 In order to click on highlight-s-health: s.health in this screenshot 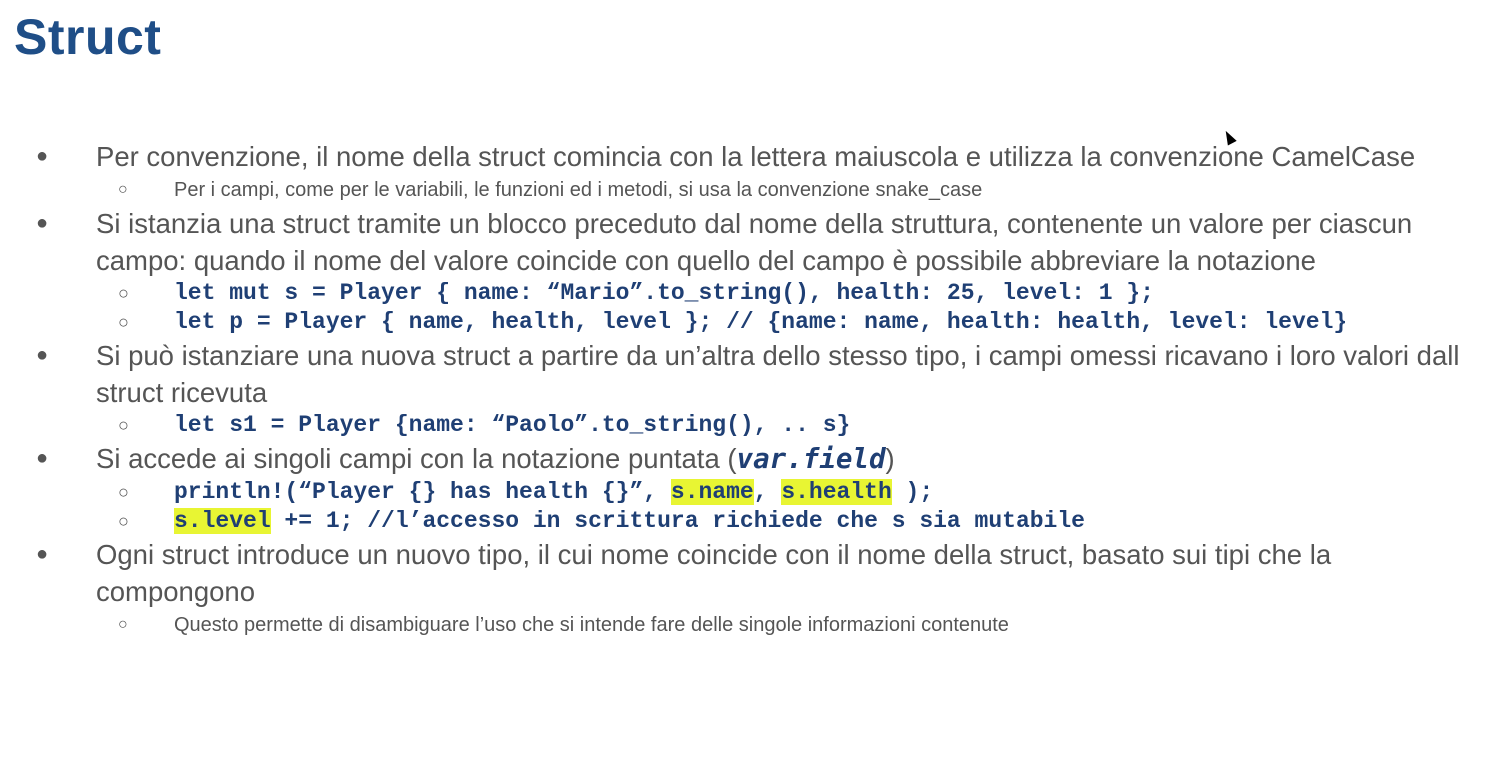, I will do `click(836, 492)`.